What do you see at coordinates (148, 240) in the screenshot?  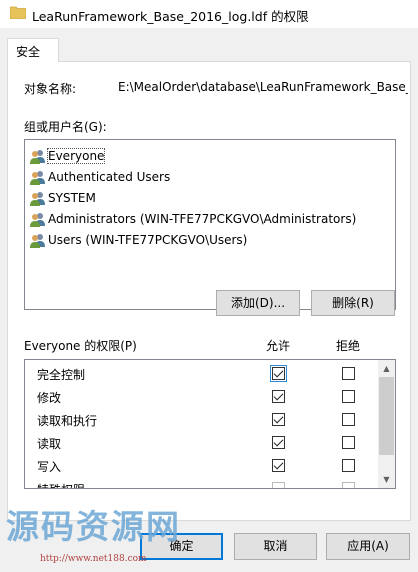 I see `user-name: Users (WIN-TFE77PCKGVO\Users)` at bounding box center [148, 240].